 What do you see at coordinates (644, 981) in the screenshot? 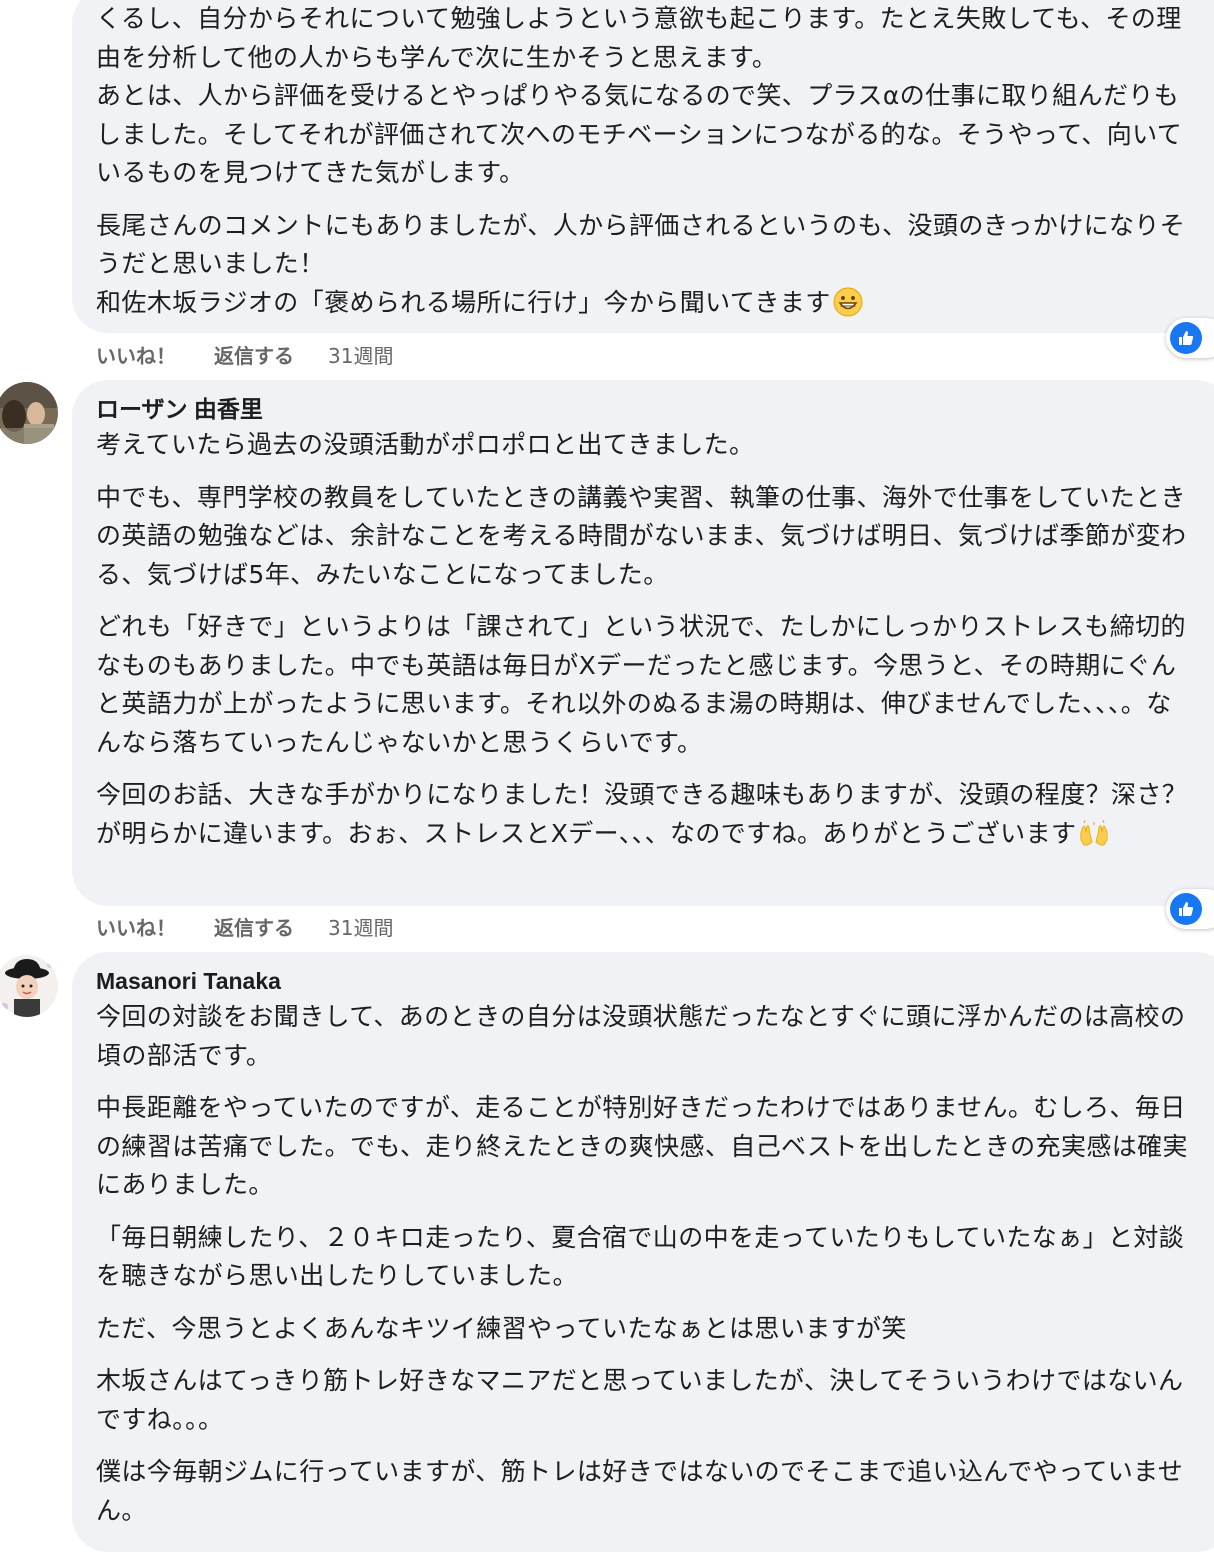
I see `comment-3-author: Masanori Tanaka` at bounding box center [644, 981].